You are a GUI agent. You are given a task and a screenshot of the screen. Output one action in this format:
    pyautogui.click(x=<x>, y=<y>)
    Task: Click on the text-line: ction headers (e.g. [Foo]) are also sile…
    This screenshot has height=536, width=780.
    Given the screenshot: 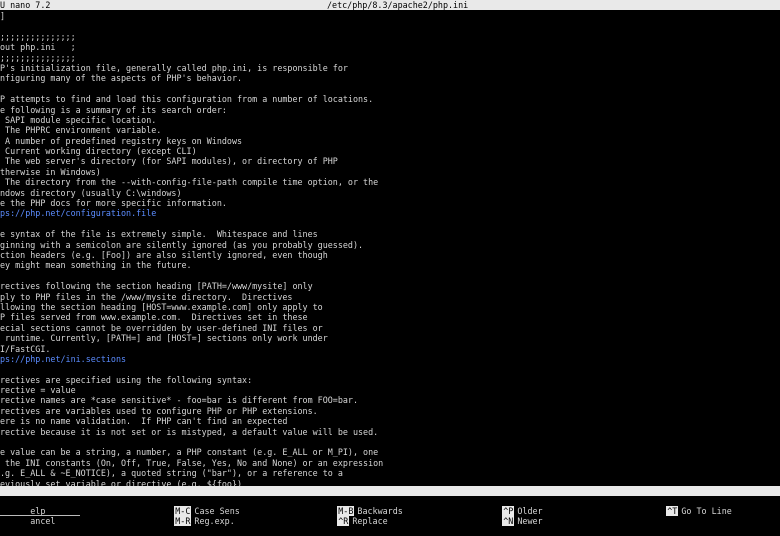 What is the action you would take?
    pyautogui.click(x=164, y=254)
    